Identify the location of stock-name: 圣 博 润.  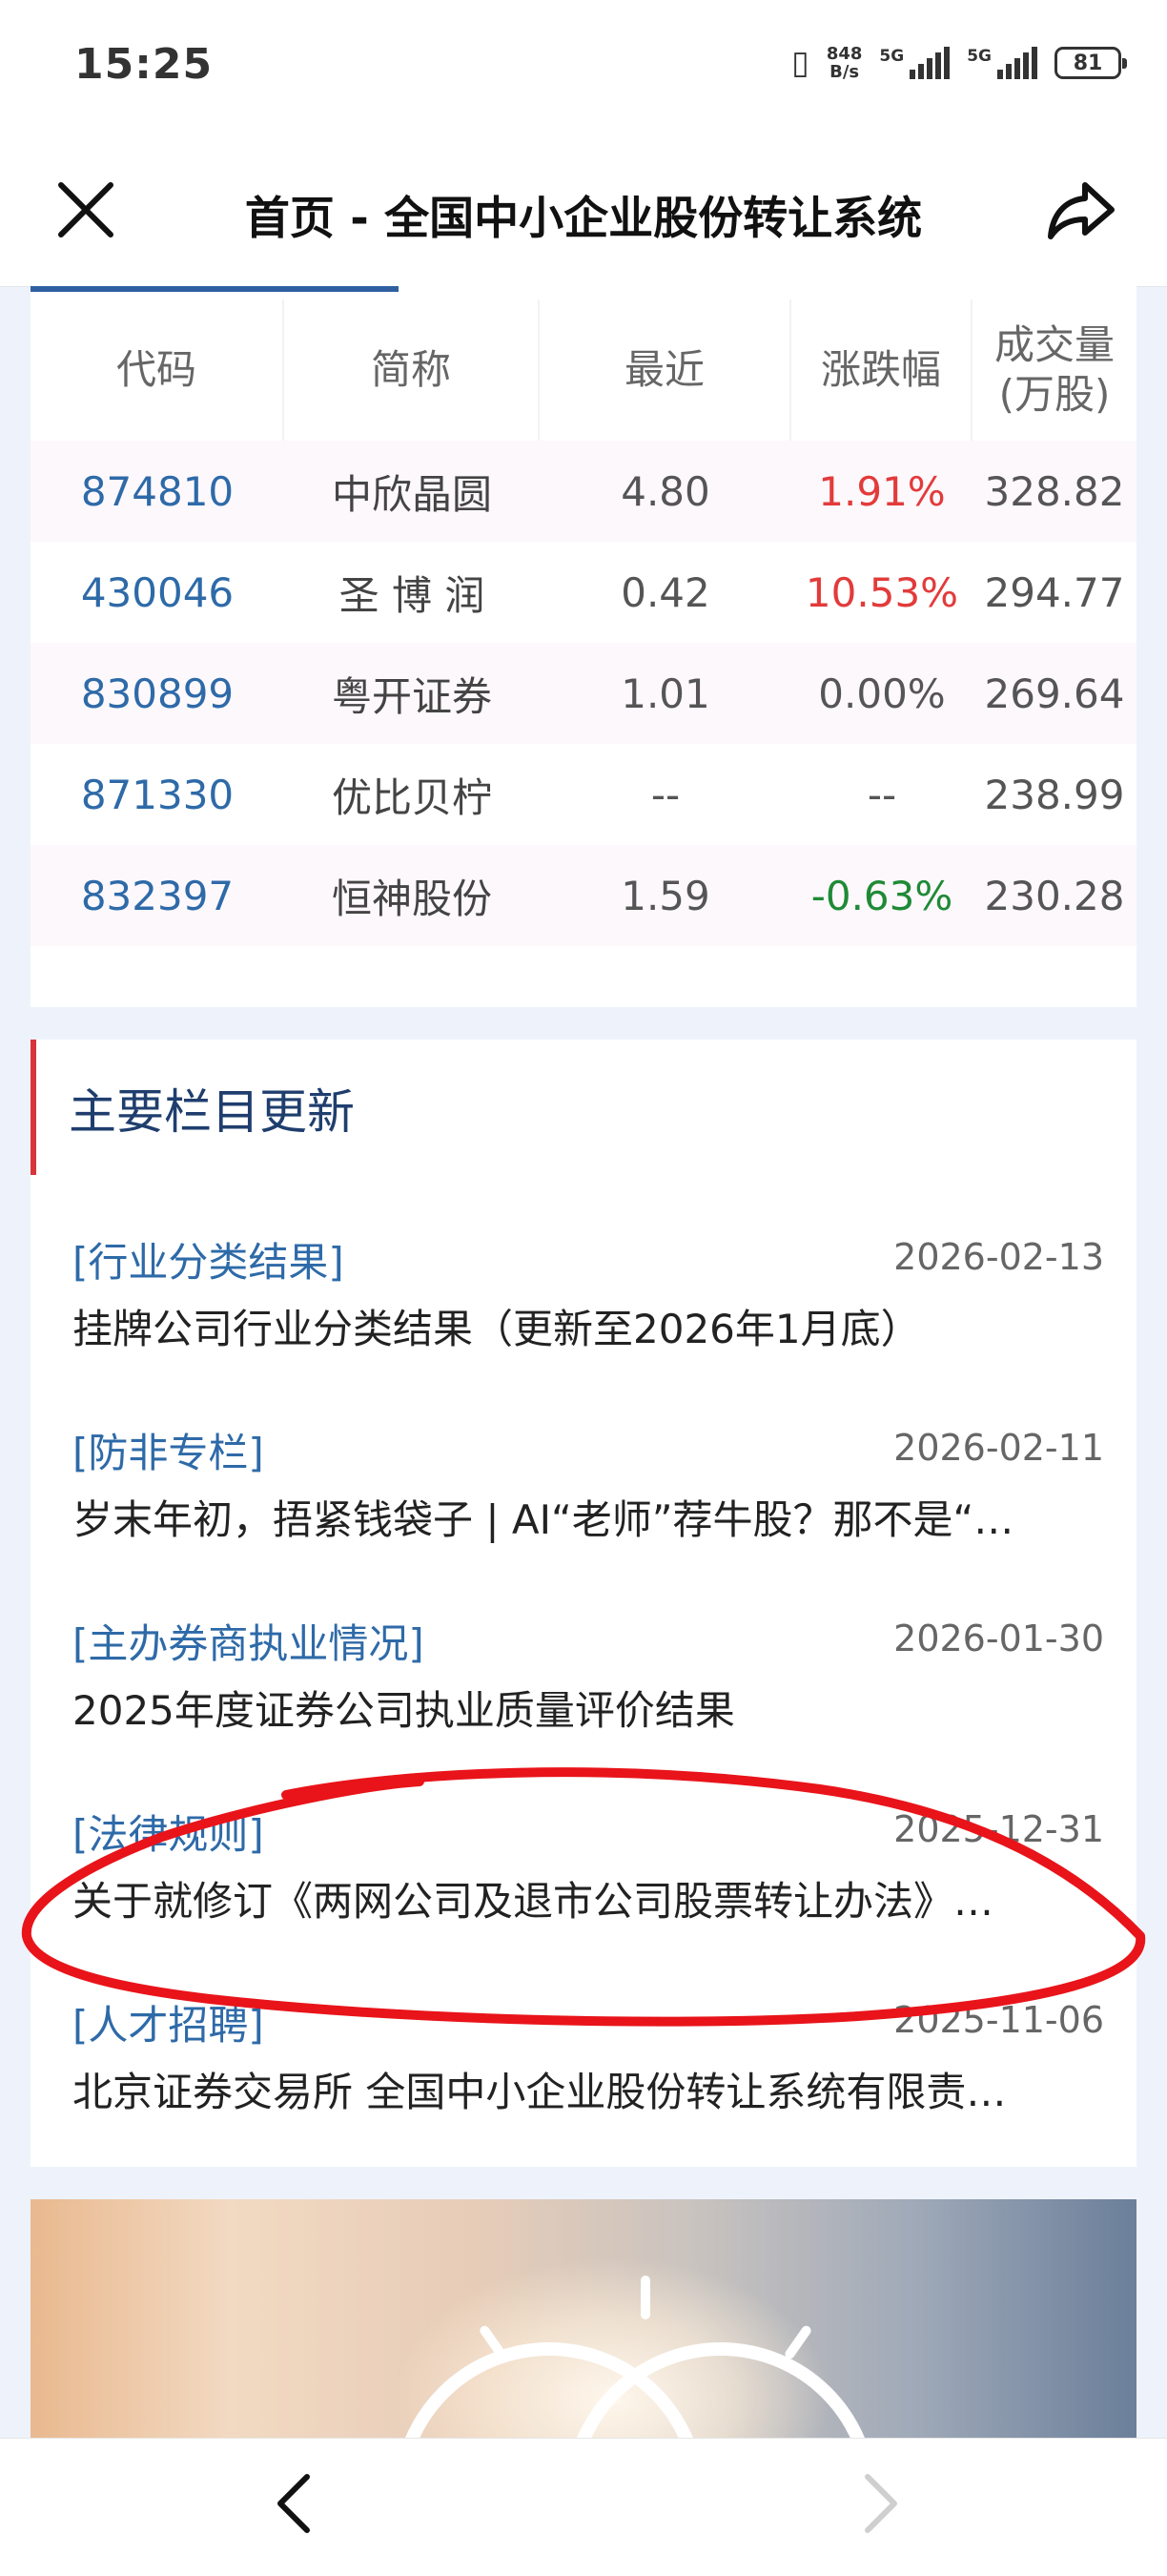
(412, 593).